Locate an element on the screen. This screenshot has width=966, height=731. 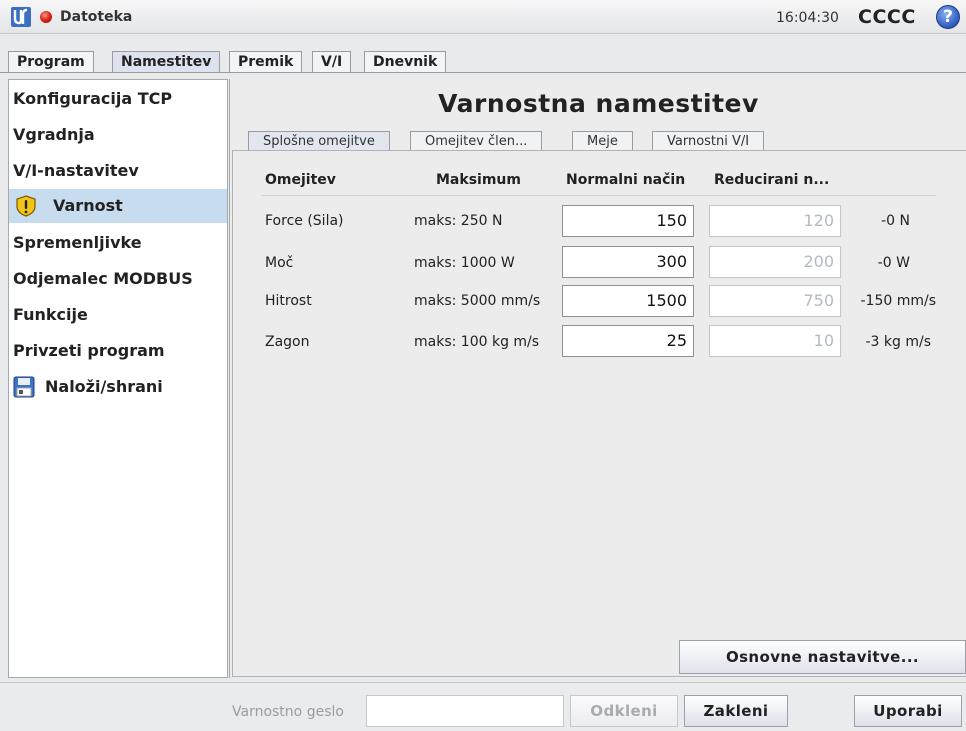
tab-strip-divider is located at coordinates (483, 72).